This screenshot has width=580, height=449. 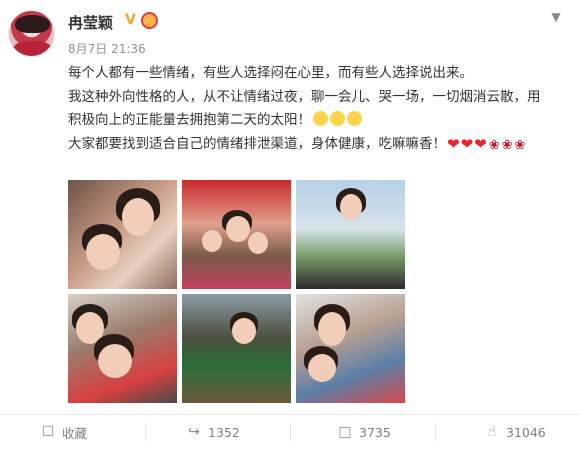 What do you see at coordinates (189, 120) in the screenshot?
I see `post-text-line-3-text: 积极向上的正能量去拥抱第二天的太阳！` at bounding box center [189, 120].